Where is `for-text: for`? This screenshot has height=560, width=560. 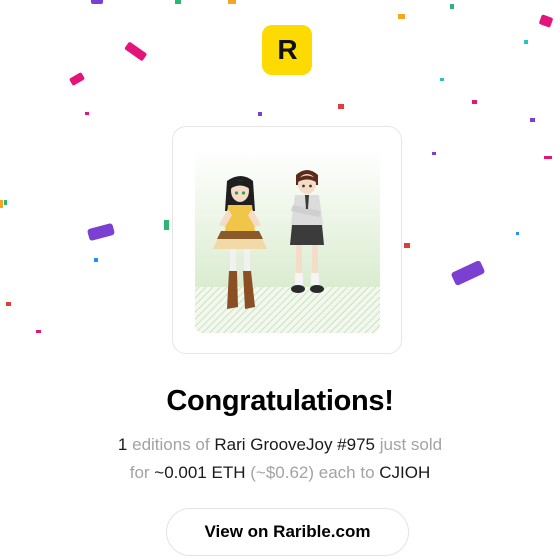 for-text: for is located at coordinates (139, 472).